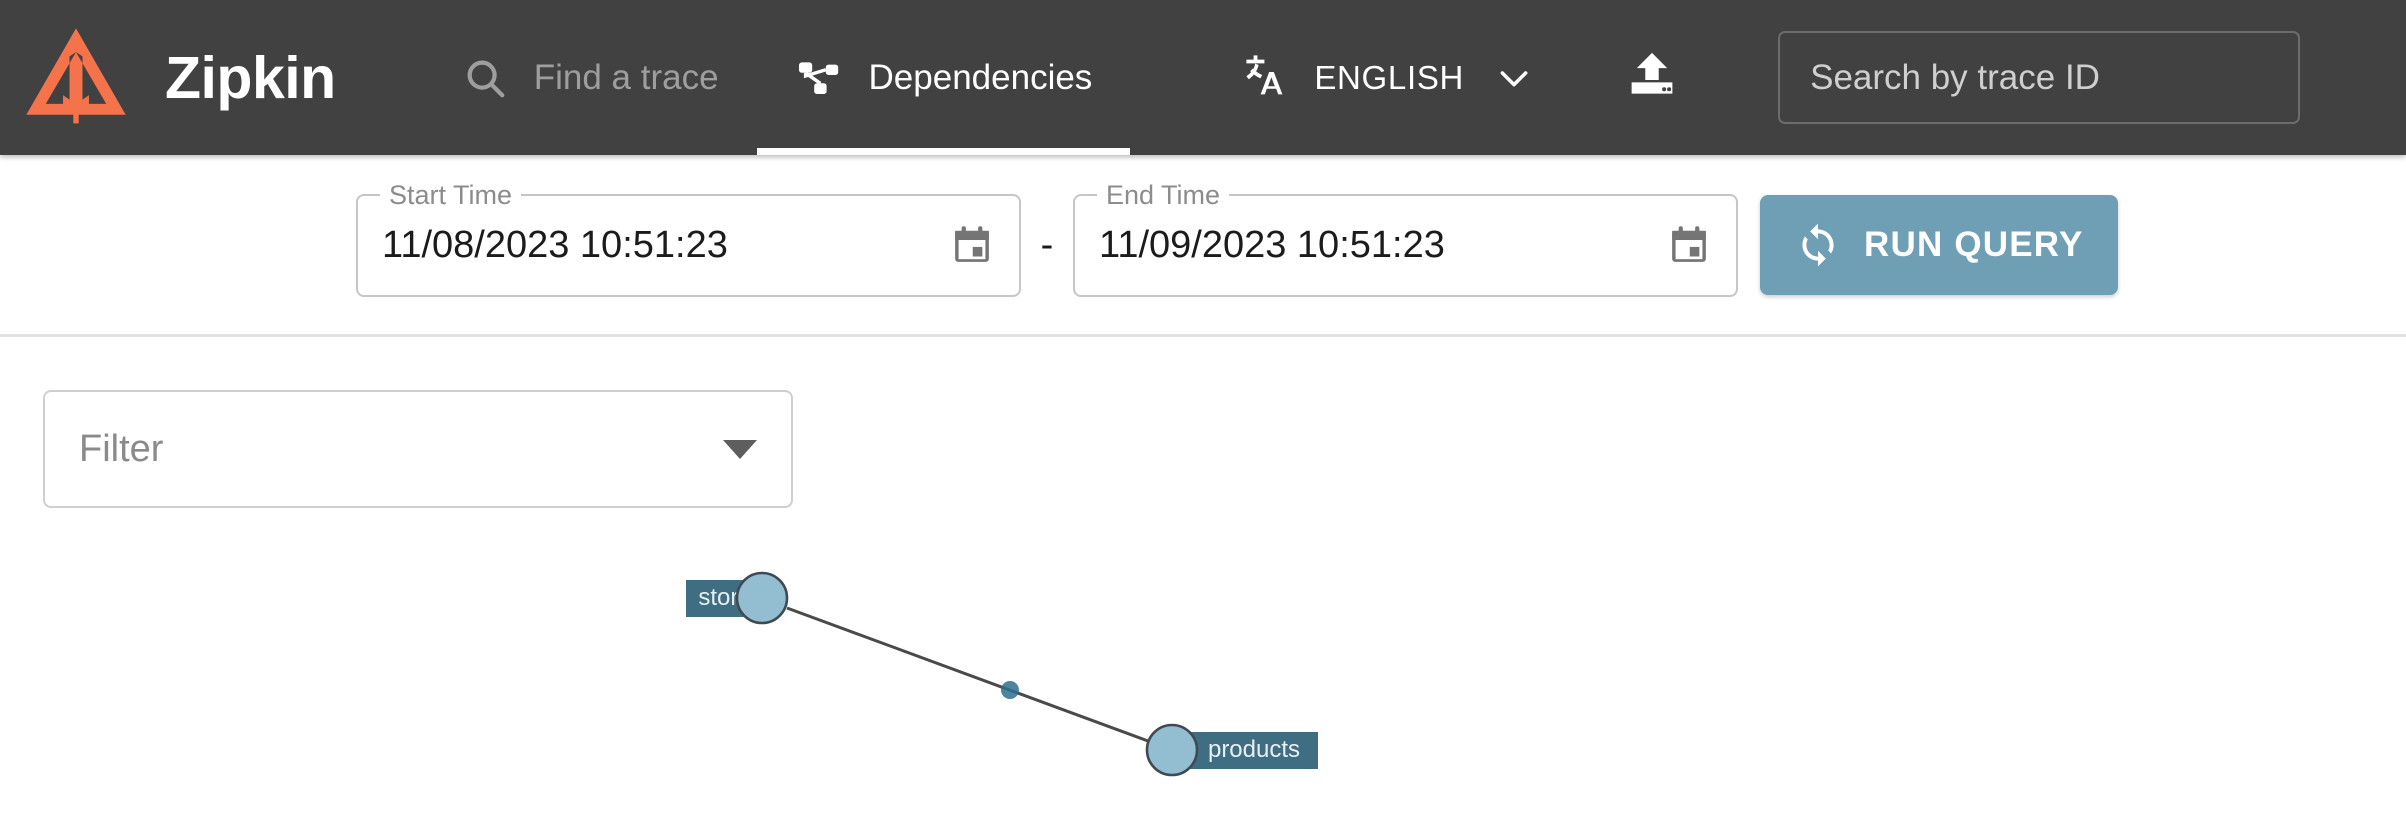  I want to click on end-time-field: End Time 11/09/2023 10:51:23, so click(1405, 238).